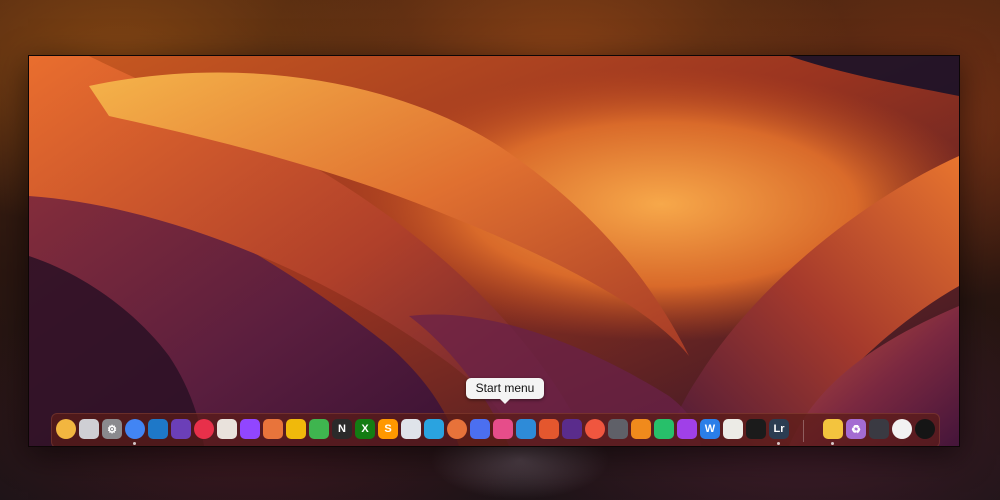 The width and height of the screenshot is (1000, 500). What do you see at coordinates (925, 429) in the screenshot?
I see `dark-circle-icon` at bounding box center [925, 429].